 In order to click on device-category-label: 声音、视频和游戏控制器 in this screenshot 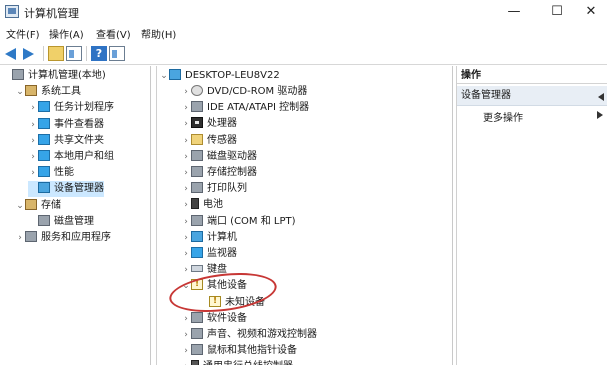, I will do `click(262, 334)`.